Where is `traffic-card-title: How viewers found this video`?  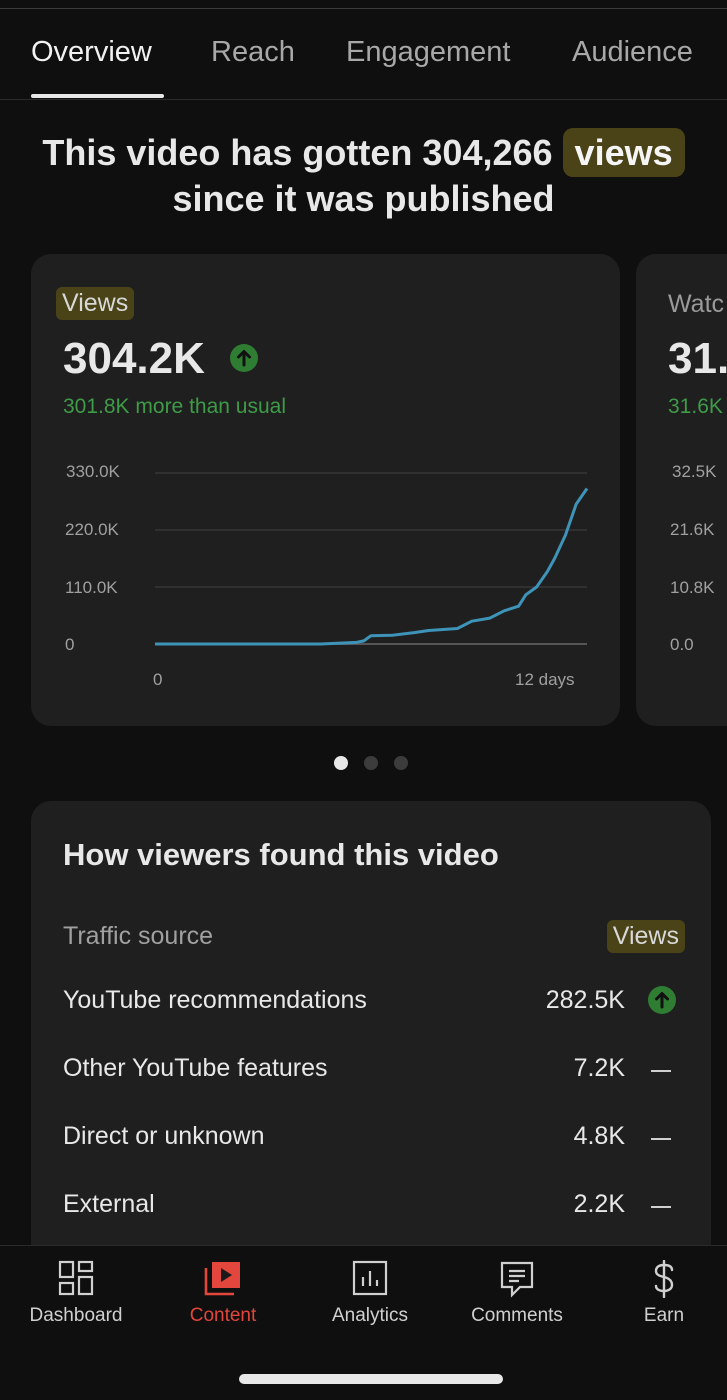 traffic-card-title: How viewers found this video is located at coordinates (281, 854).